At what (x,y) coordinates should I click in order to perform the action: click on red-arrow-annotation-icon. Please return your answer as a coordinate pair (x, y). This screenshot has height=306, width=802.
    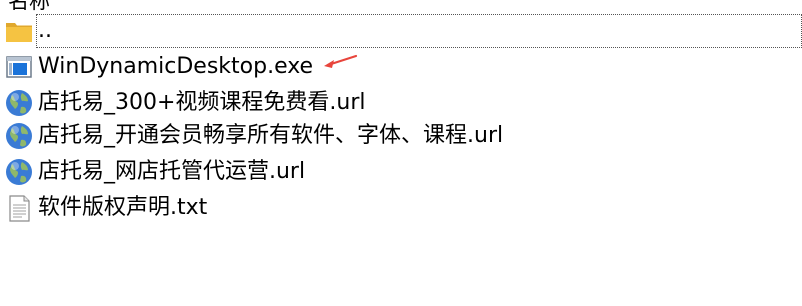
    Looking at the image, I should click on (341, 61).